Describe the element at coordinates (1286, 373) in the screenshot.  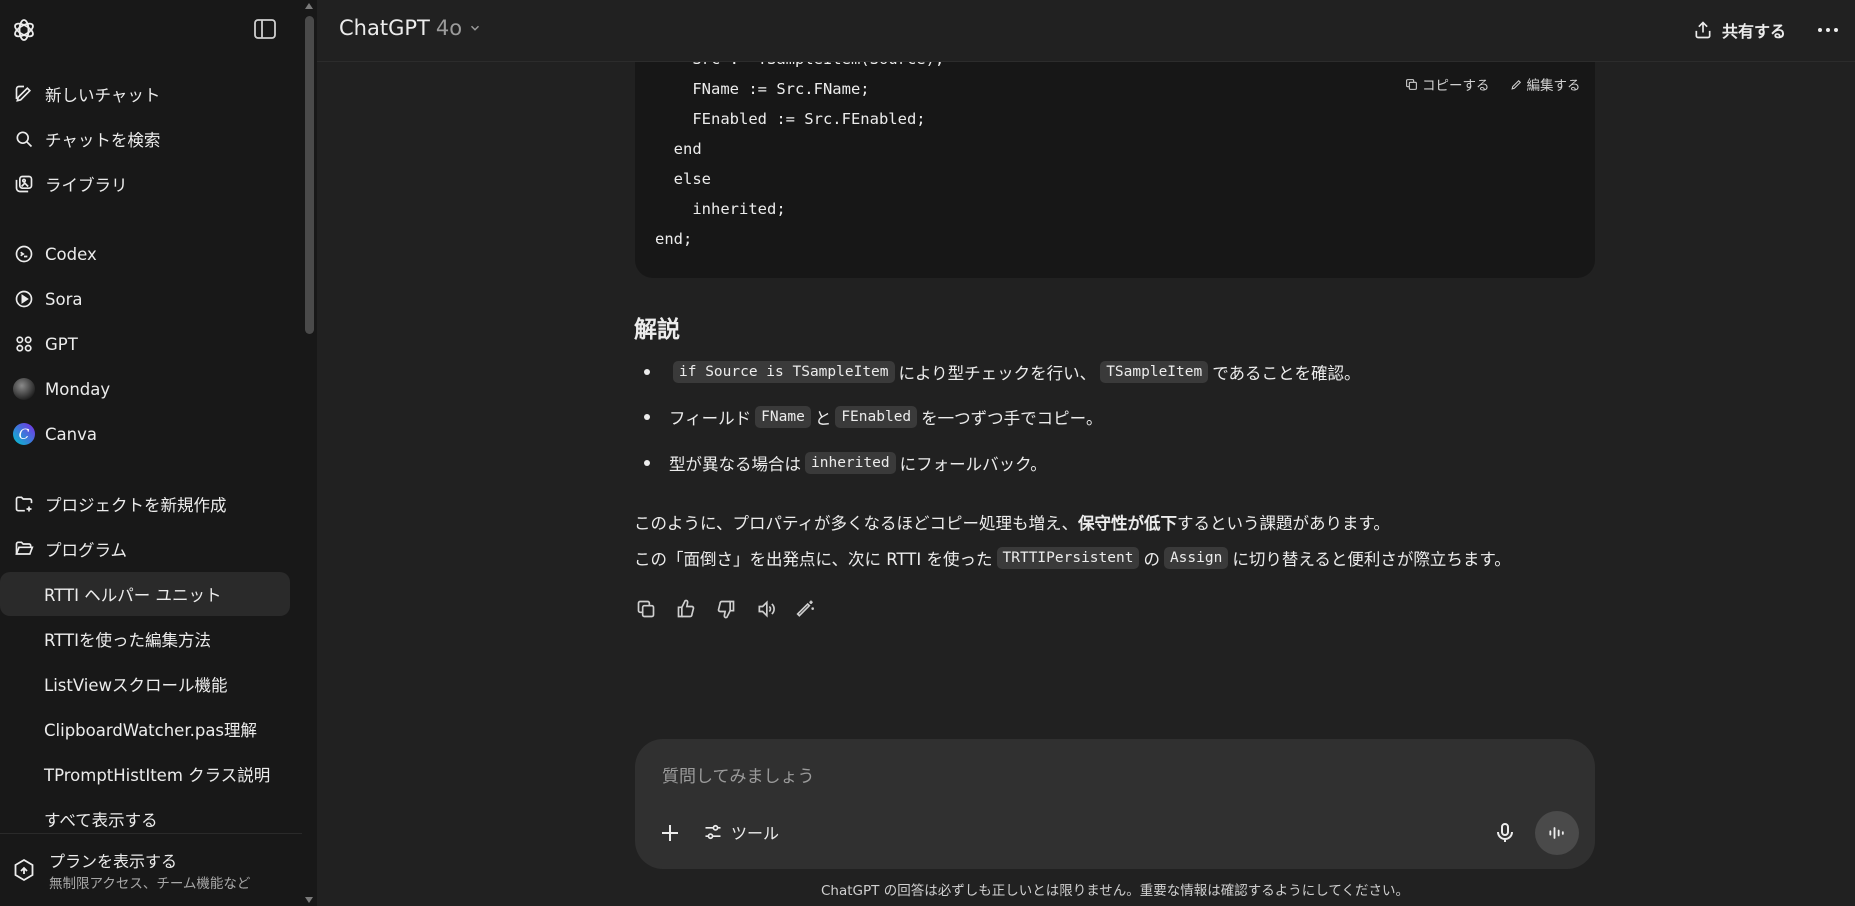
I see `list-text: であることを確認。` at that location.